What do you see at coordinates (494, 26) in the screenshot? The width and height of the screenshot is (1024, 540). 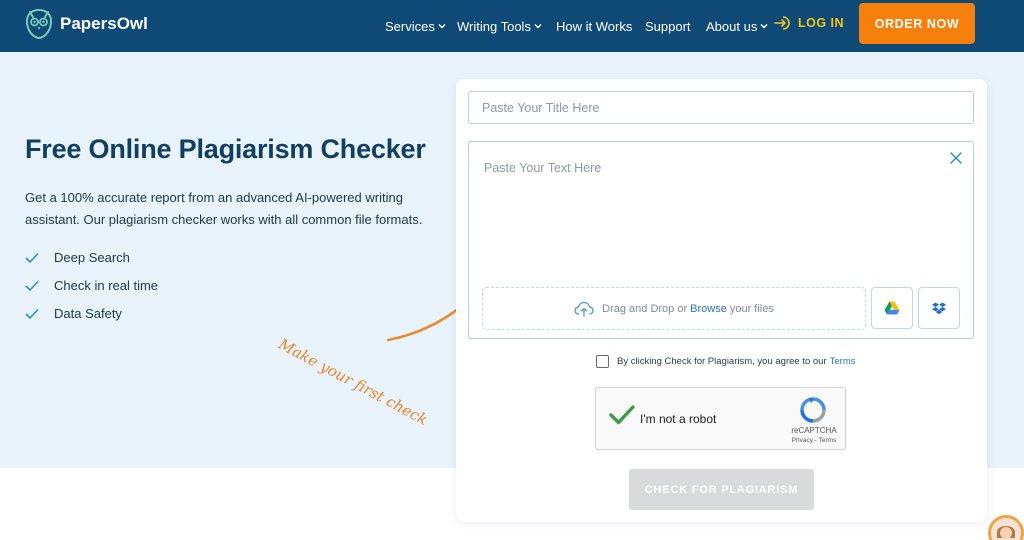 I see `nav-writing-tools-label: Writing Tools` at bounding box center [494, 26].